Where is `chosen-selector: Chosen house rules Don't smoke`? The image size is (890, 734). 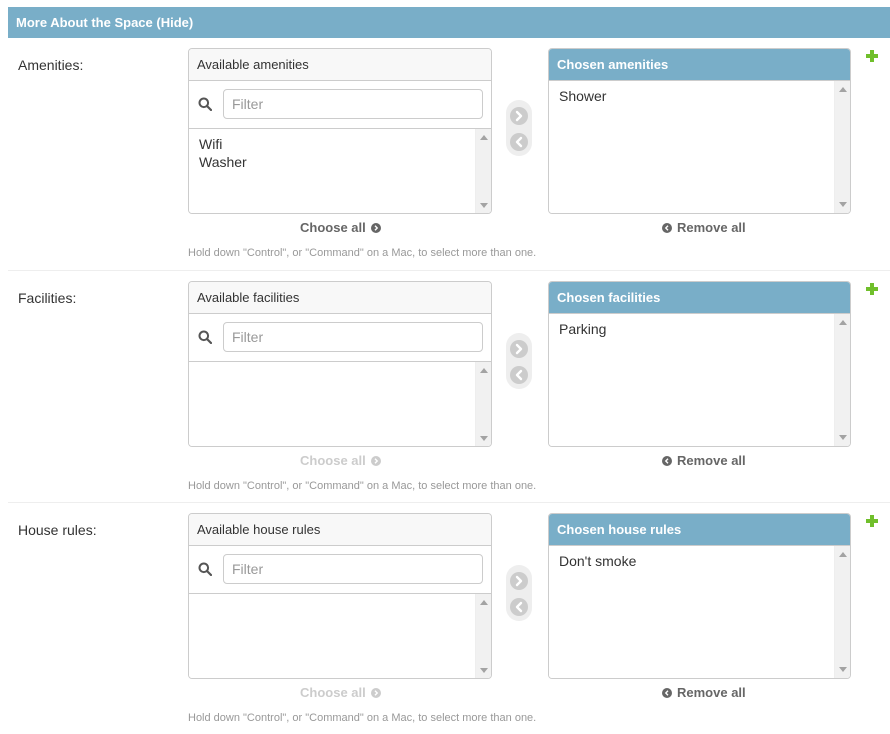 chosen-selector: Chosen house rules Don't smoke is located at coordinates (699, 596).